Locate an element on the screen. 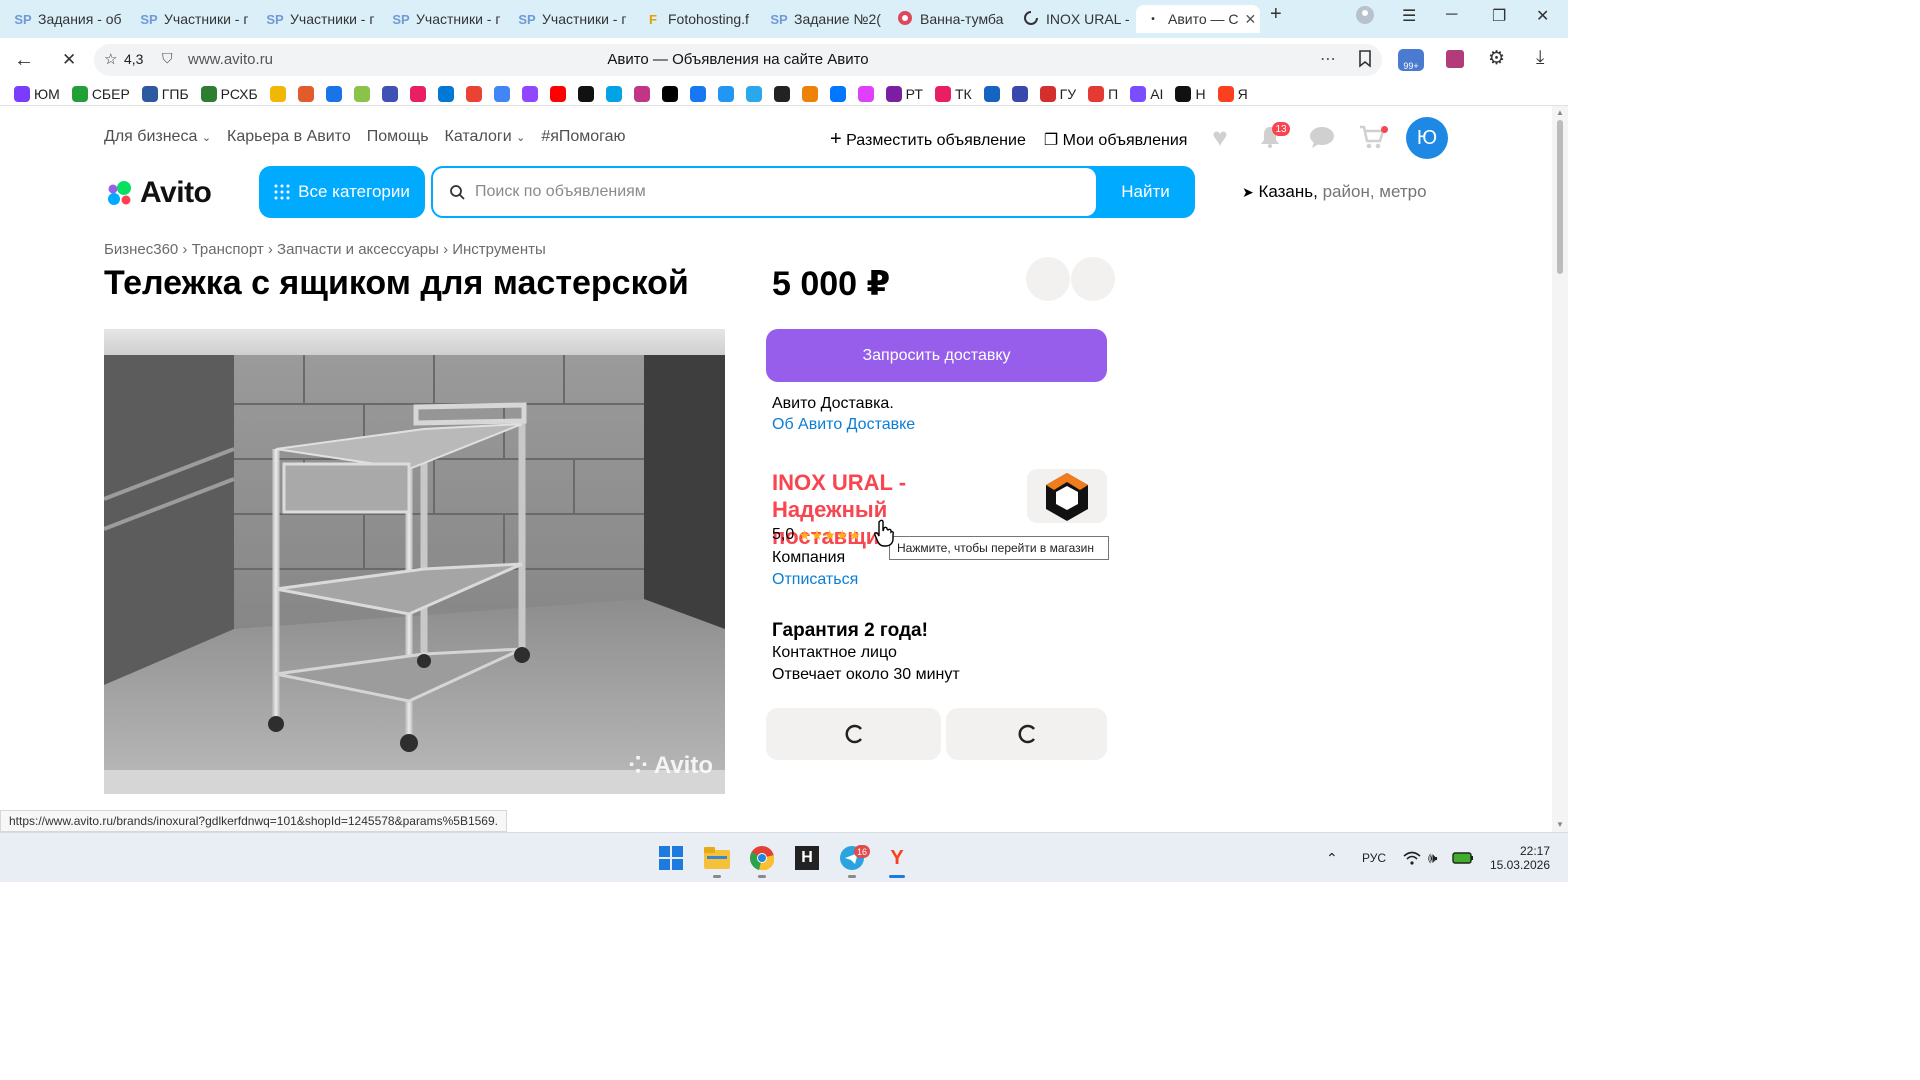  my-ads-link: ❐ Мои объявления is located at coordinates (1116, 140).